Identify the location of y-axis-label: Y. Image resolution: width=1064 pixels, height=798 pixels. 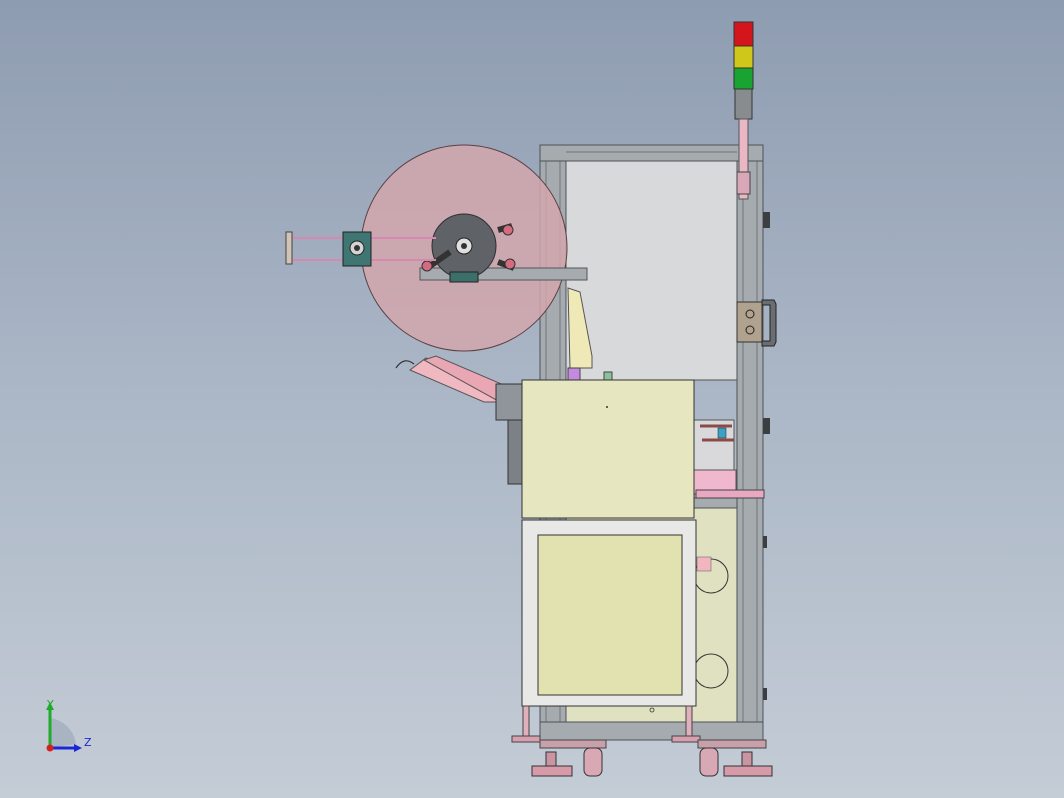
(50, 704).